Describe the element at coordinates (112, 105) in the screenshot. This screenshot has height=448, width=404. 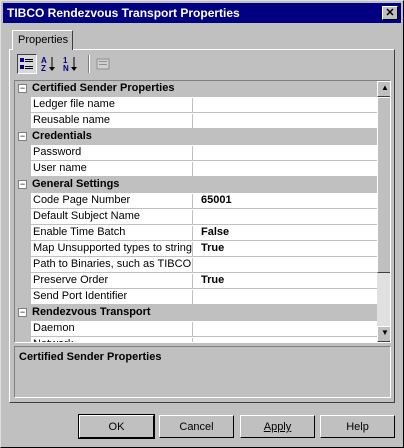
I see `property-name: Ledger file name` at that location.